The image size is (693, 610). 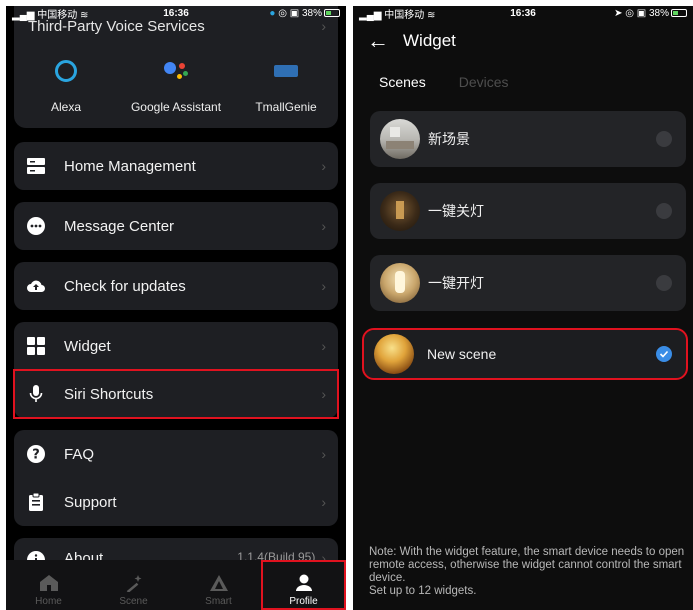 I want to click on tab-profile: Profile, so click(x=303, y=585).